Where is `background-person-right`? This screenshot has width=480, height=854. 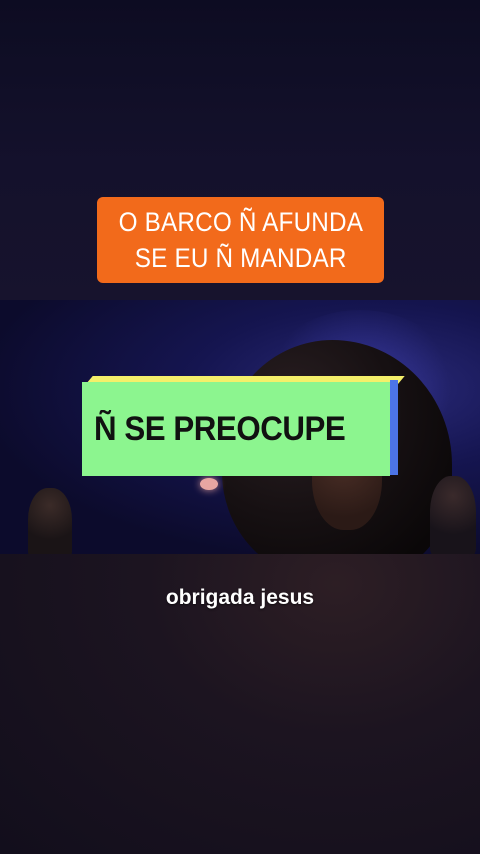
background-person-right is located at coordinates (453, 515).